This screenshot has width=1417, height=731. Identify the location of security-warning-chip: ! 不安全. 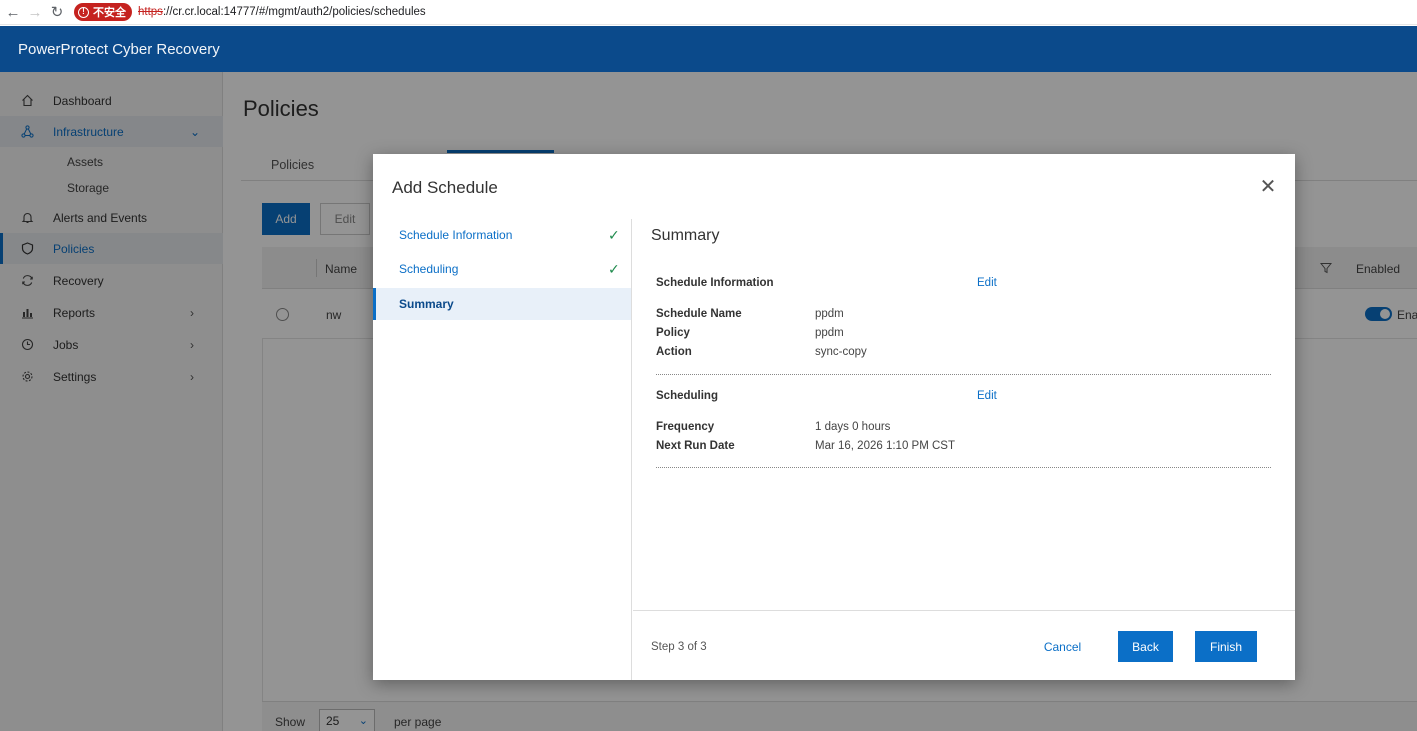
(103, 12).